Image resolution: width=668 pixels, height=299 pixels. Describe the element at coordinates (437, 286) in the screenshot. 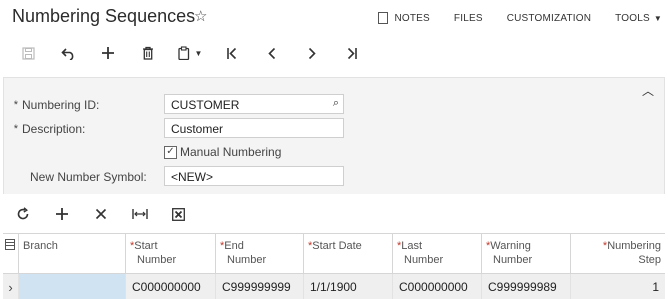

I see `cell-last-number: C000000000` at that location.